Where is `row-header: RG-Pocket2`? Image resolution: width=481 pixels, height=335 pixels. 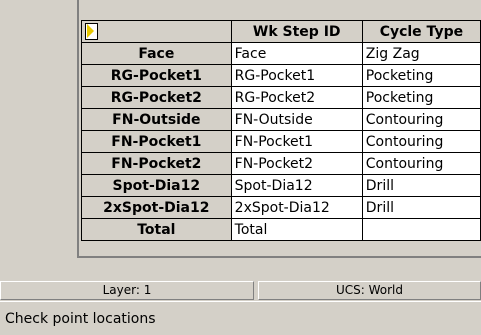 row-header: RG-Pocket2 is located at coordinates (156, 97).